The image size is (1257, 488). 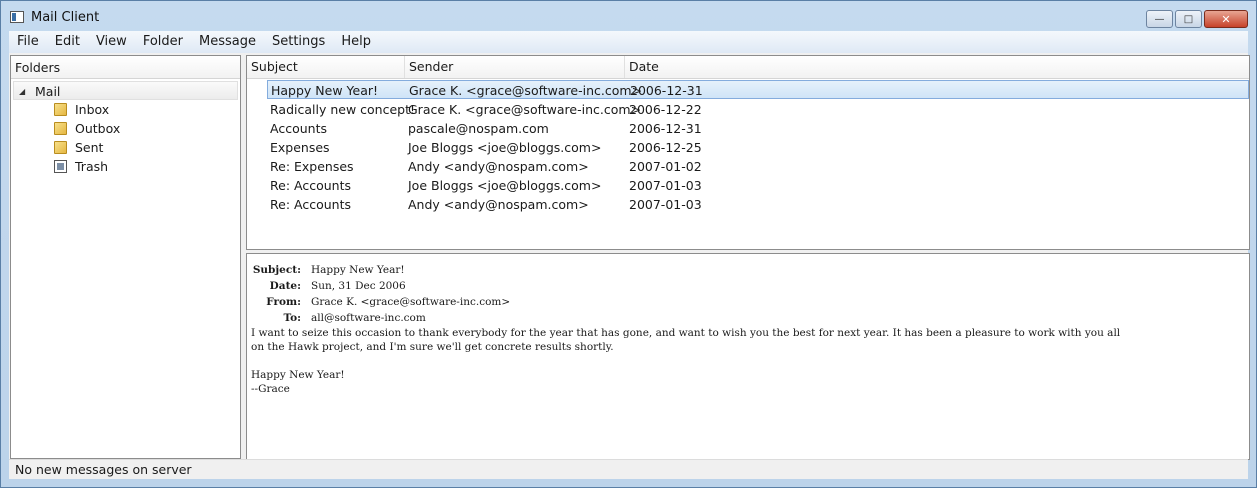 I want to click on minimize-button: —, so click(x=1159, y=19).